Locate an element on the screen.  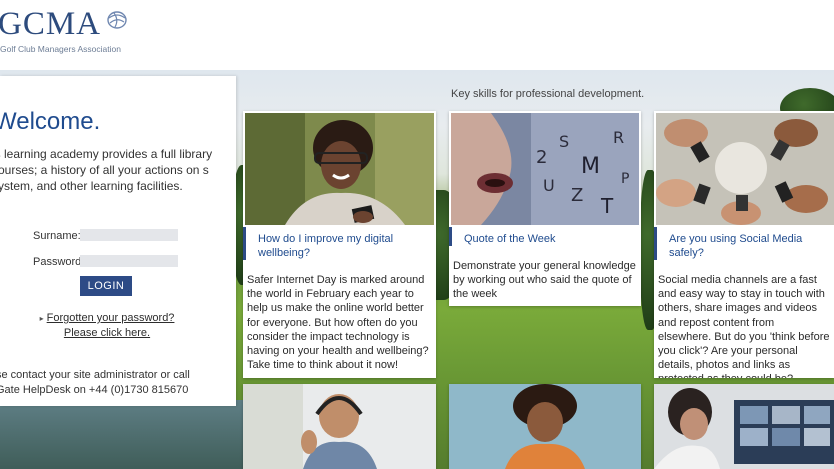
svg-text: M is located at coordinates (590, 166).